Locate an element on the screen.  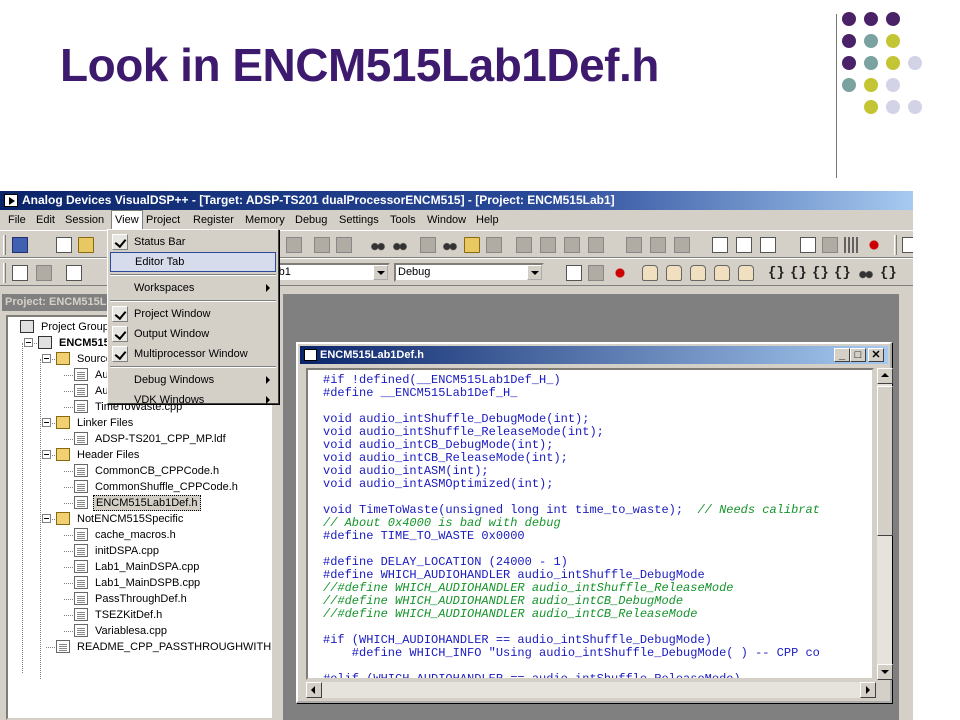
view-menu-item: VDK Windows is located at coordinates (193, 400).